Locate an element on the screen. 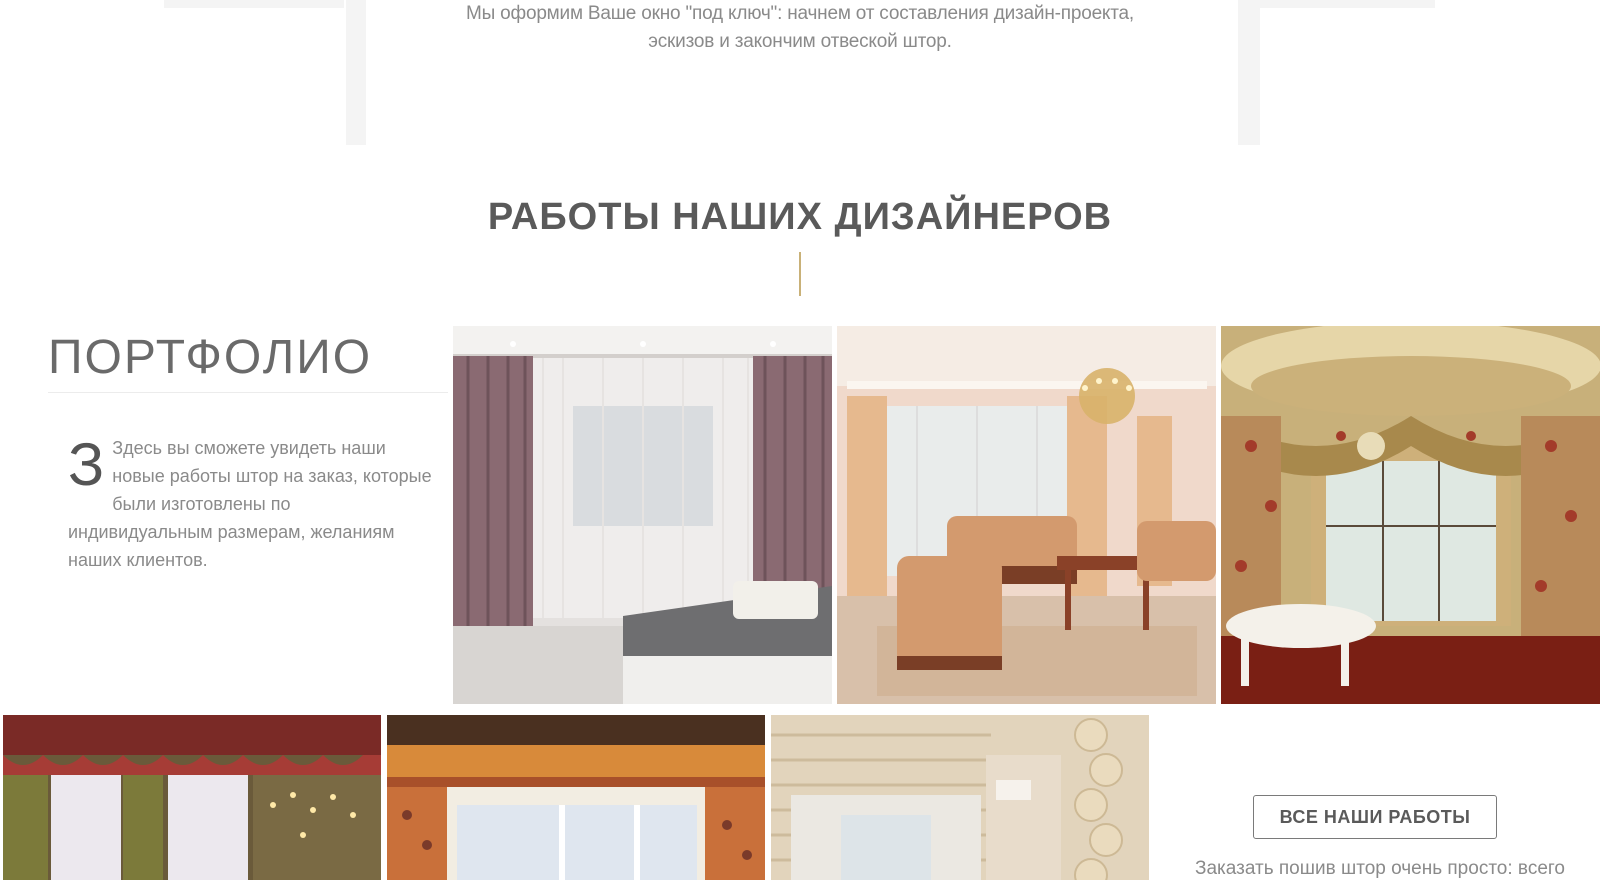  dropcap-letter: З is located at coordinates (86, 464).